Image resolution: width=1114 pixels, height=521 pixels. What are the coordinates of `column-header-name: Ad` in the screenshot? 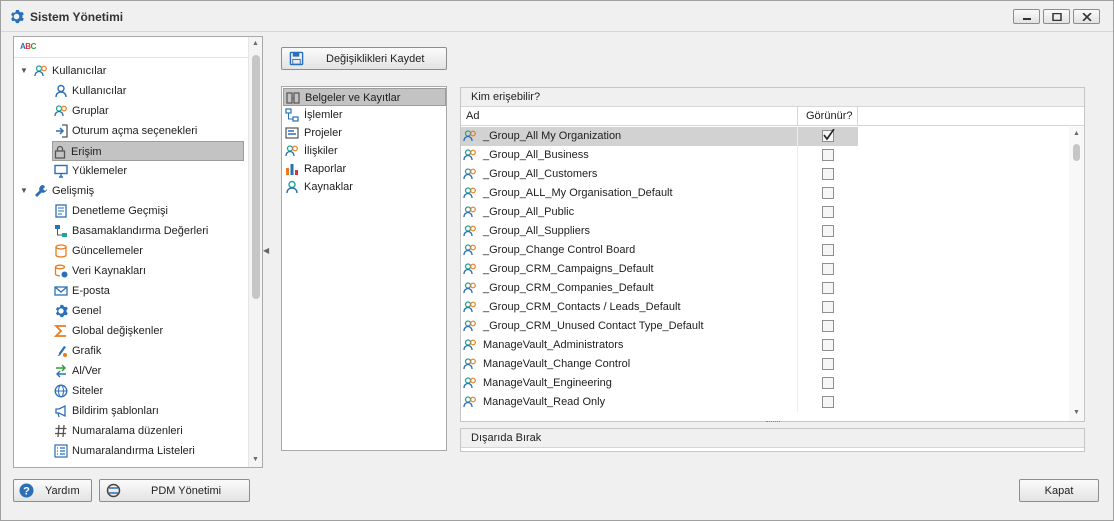 It's located at (472, 116).